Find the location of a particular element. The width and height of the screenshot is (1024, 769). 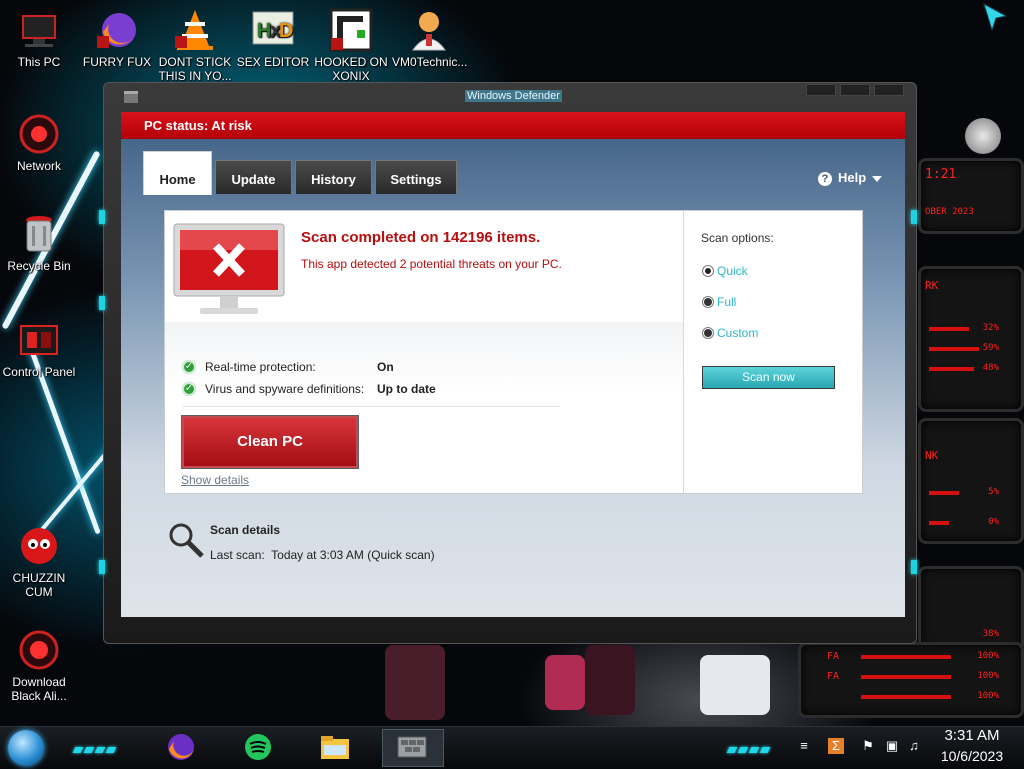

flag-alert-icon: ⚑ is located at coordinates (868, 746).